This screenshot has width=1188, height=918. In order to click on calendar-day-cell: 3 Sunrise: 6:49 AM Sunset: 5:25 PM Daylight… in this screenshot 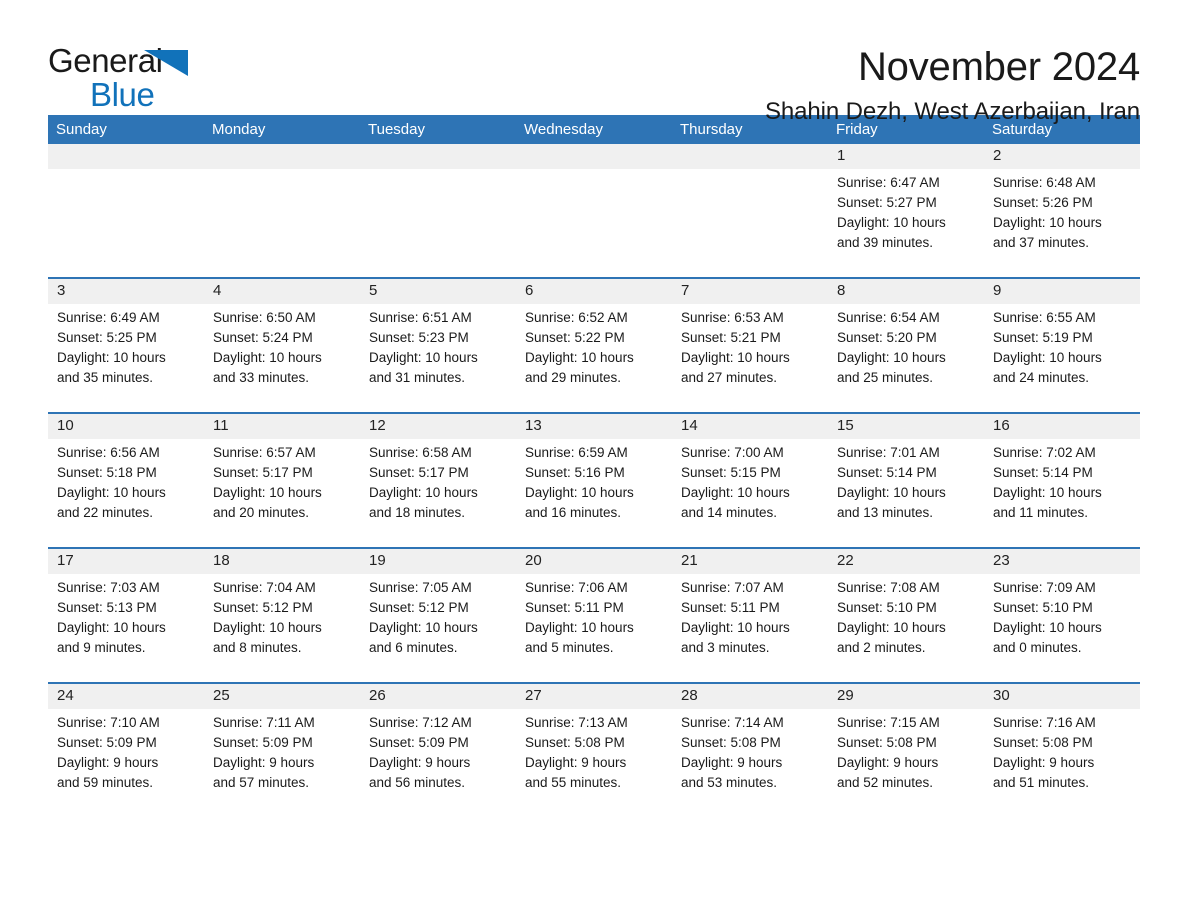, I will do `click(126, 345)`.